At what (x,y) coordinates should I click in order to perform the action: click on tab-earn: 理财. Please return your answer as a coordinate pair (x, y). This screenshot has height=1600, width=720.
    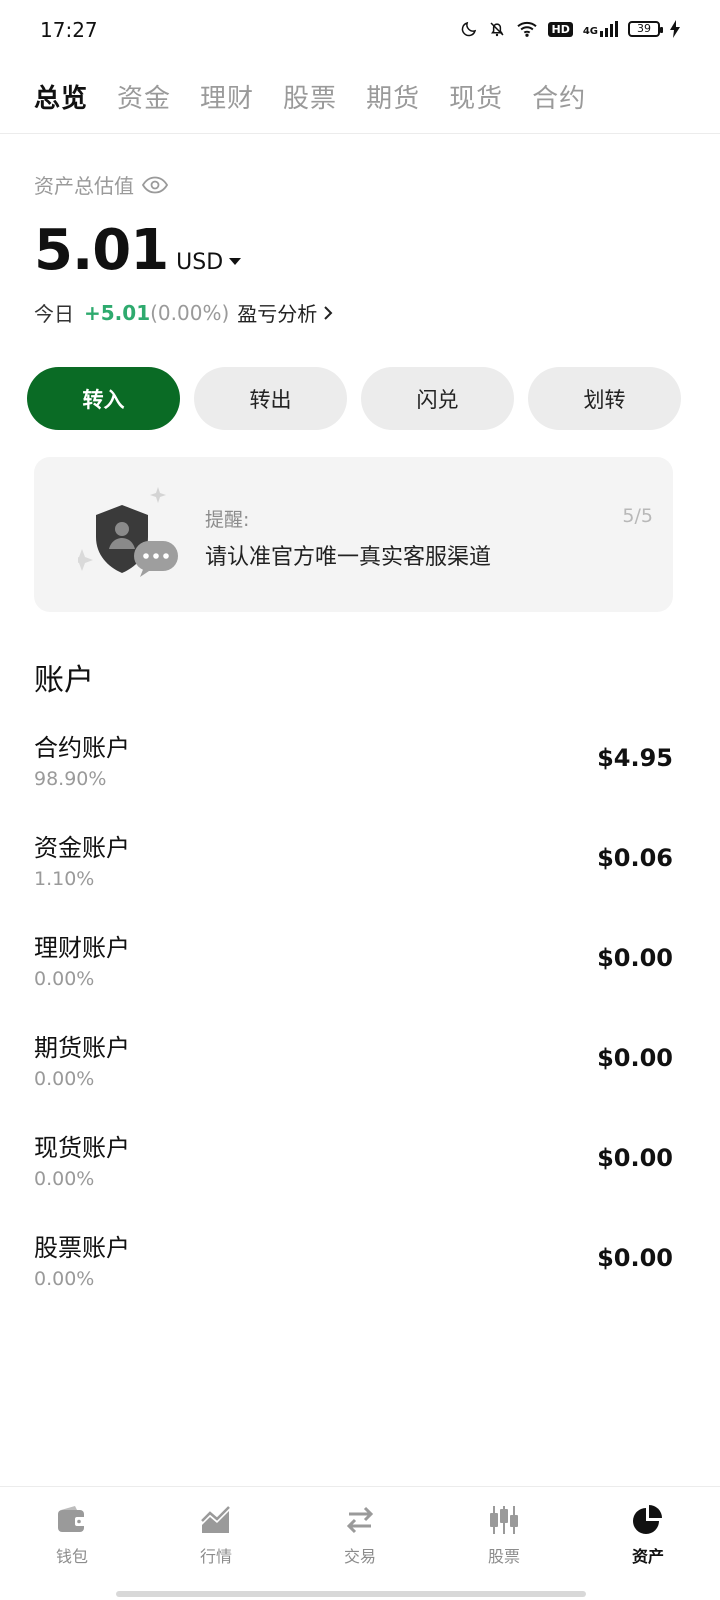
    Looking at the image, I should click on (227, 96).